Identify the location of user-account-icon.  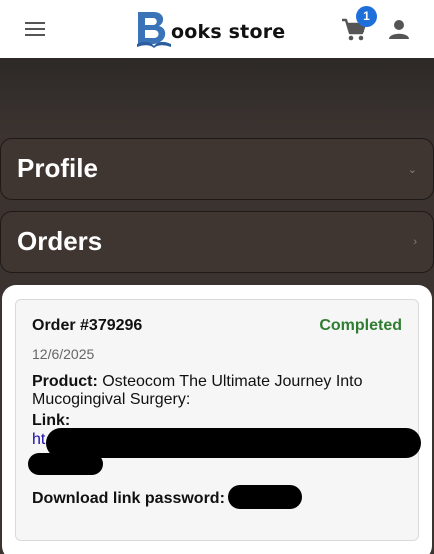
(399, 29).